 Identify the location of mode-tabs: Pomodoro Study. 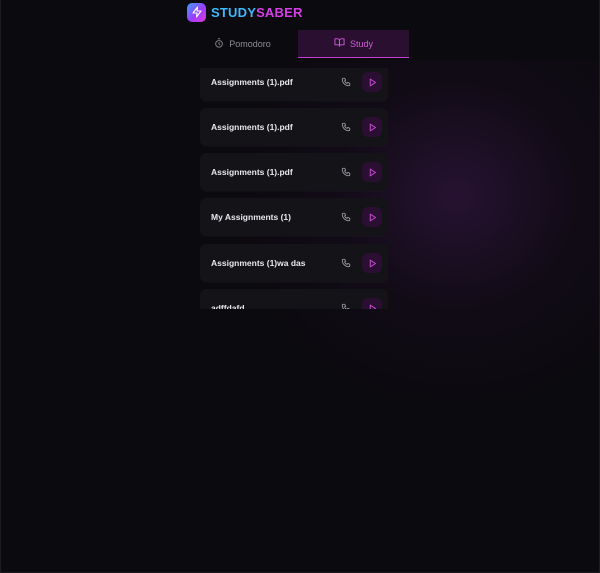
(298, 44).